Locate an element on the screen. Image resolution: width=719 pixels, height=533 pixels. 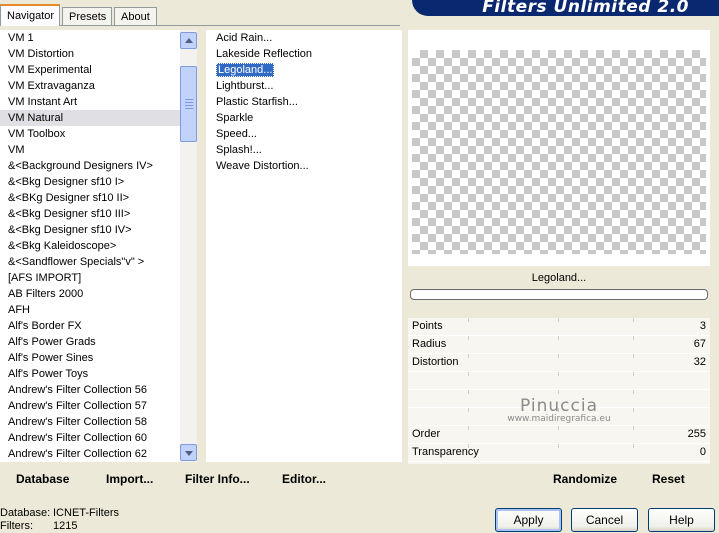
randomize-button: Randomize is located at coordinates (585, 479).